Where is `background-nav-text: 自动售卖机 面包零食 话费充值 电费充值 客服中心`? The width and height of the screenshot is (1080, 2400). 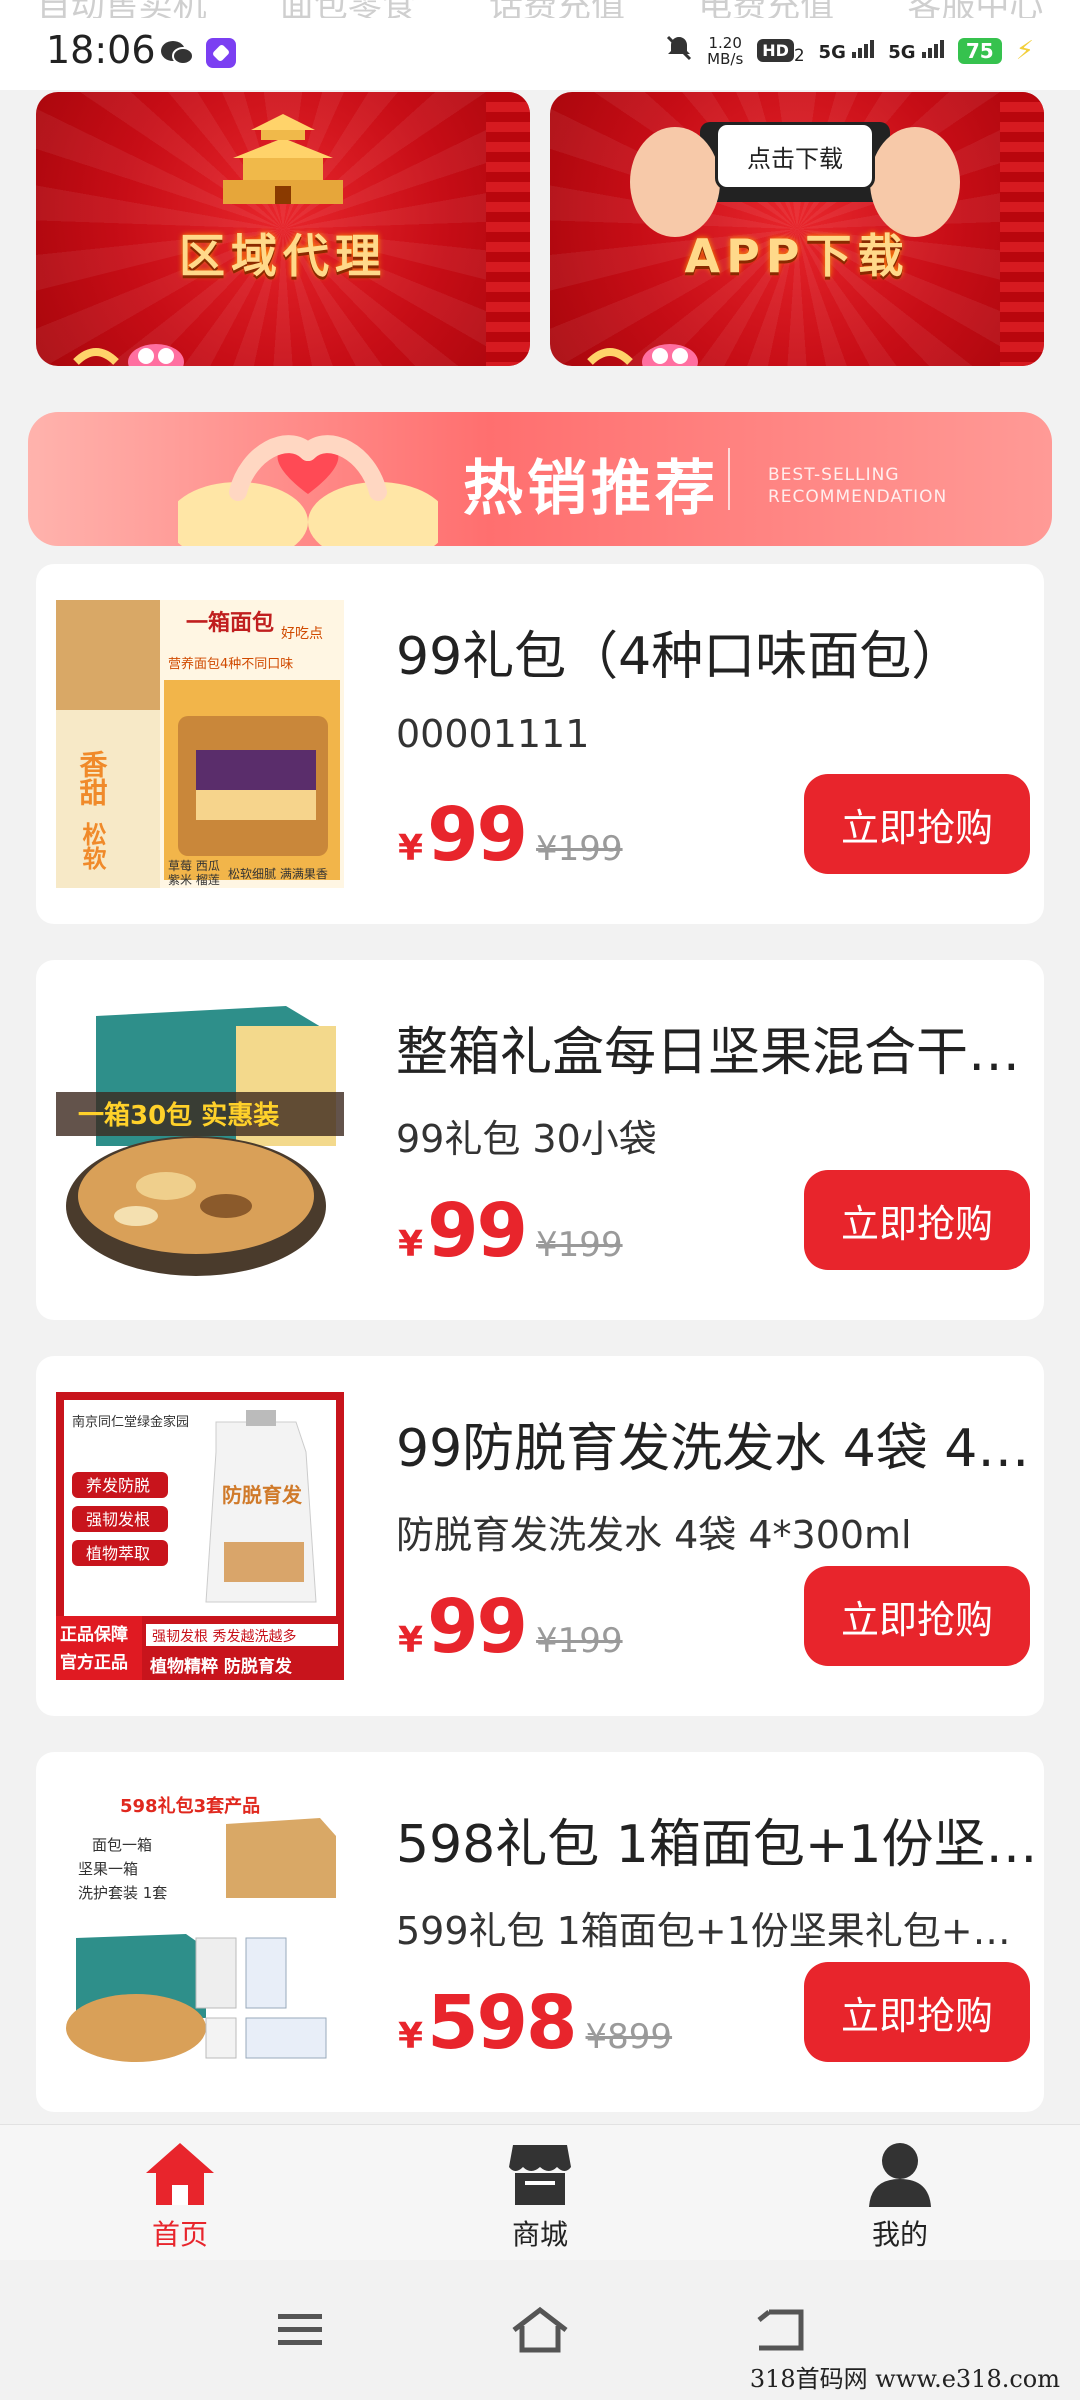
background-nav-text: 自动售卖机 面包零食 话费充值 电费充值 客服中心 is located at coordinates (540, 9).